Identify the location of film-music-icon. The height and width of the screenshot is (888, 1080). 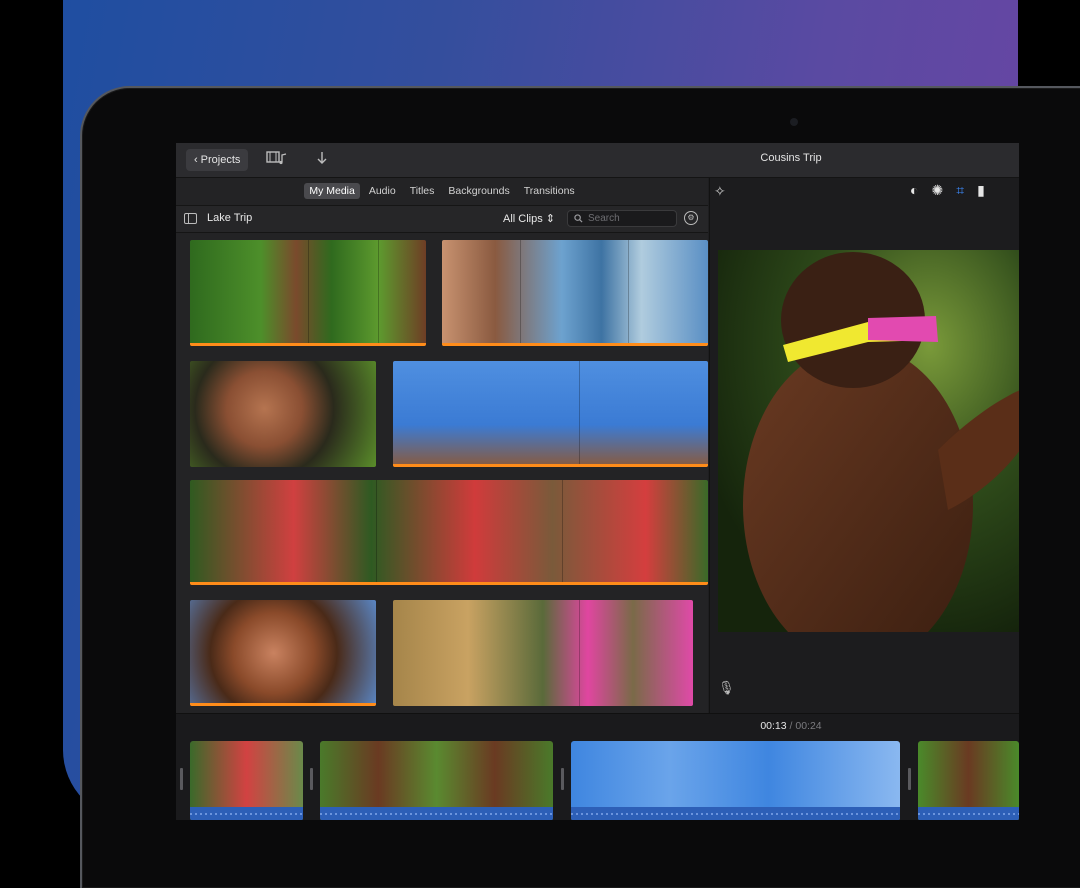
(277, 159).